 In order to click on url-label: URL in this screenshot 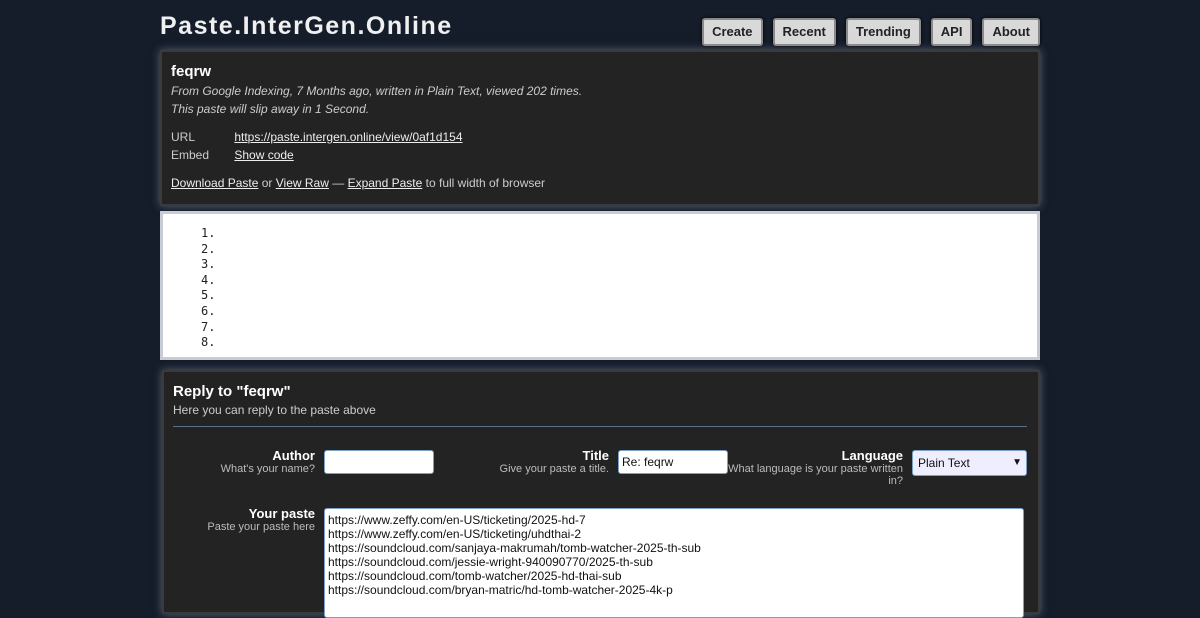, I will do `click(183, 137)`.